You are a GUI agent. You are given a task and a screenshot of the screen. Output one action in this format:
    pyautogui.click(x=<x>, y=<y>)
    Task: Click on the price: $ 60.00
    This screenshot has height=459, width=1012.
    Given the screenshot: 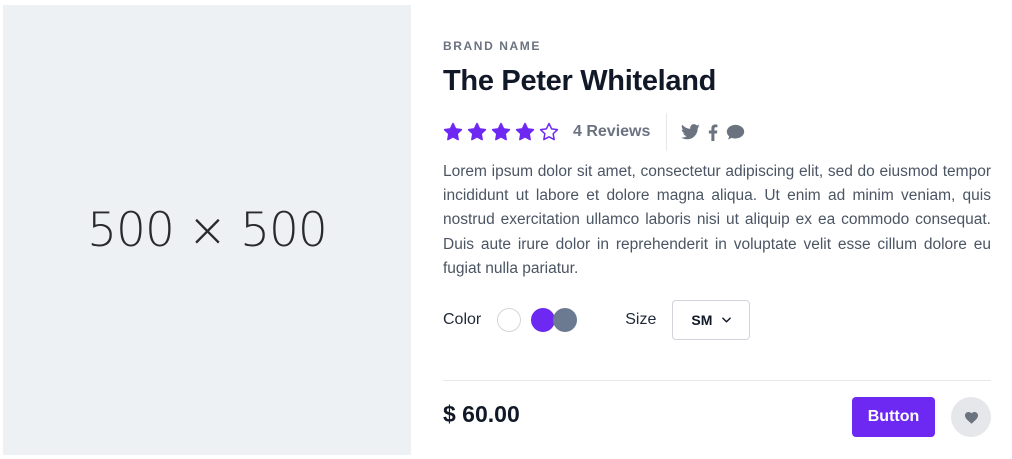 What is the action you would take?
    pyautogui.click(x=481, y=414)
    